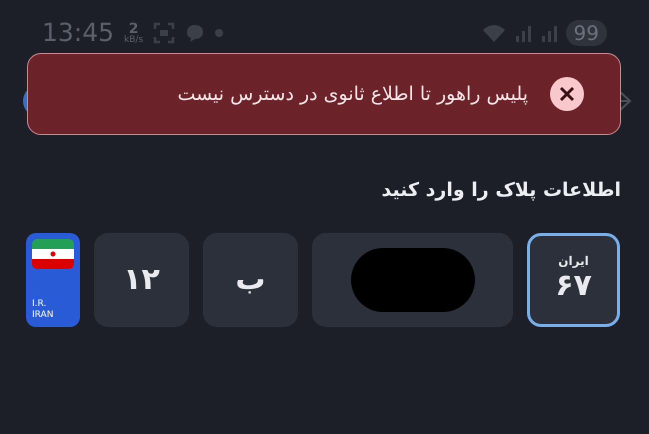 The width and height of the screenshot is (649, 434). Describe the element at coordinates (195, 33) in the screenshot. I see `chat-icon` at that location.